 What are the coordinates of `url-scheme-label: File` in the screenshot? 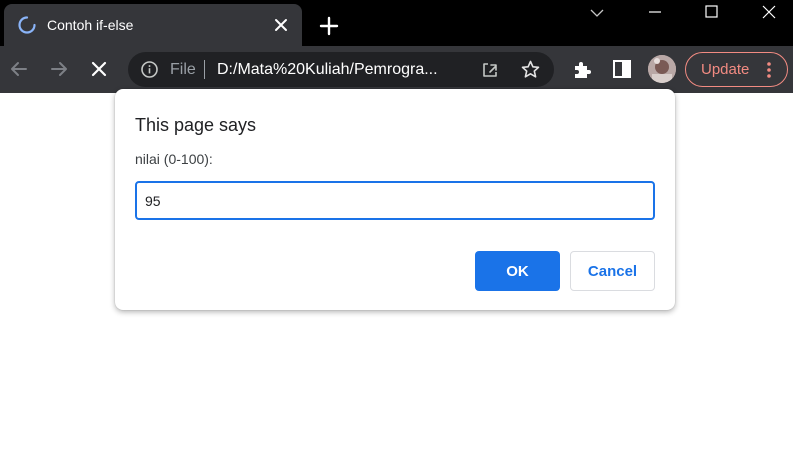 It's located at (183, 69).